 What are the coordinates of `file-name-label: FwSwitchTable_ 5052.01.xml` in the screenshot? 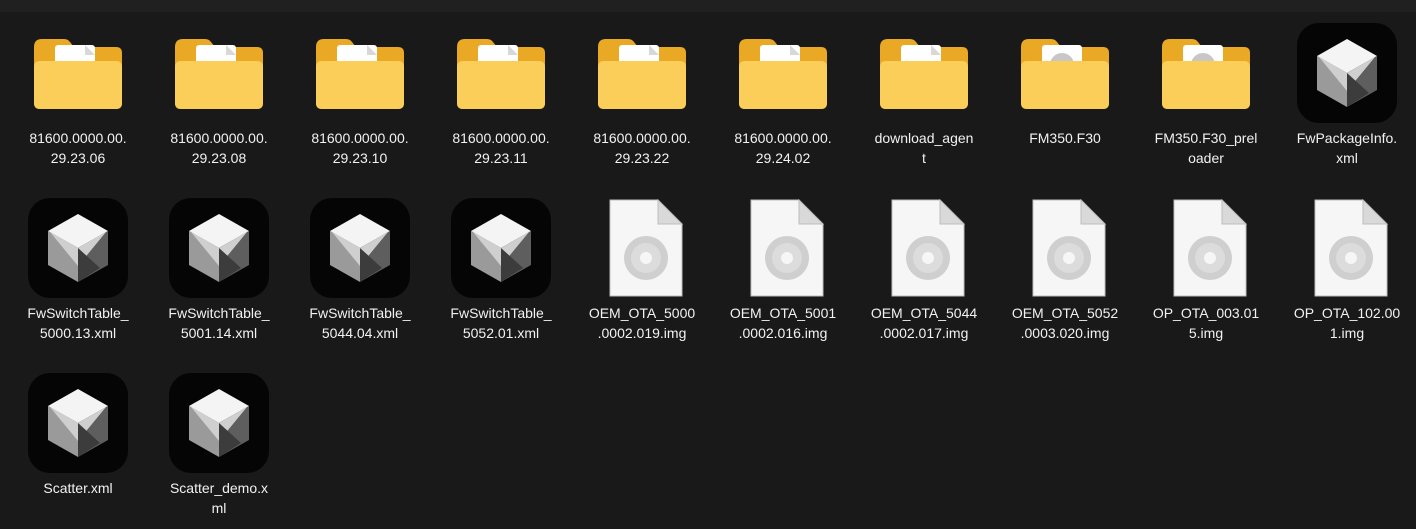 It's located at (501, 323).